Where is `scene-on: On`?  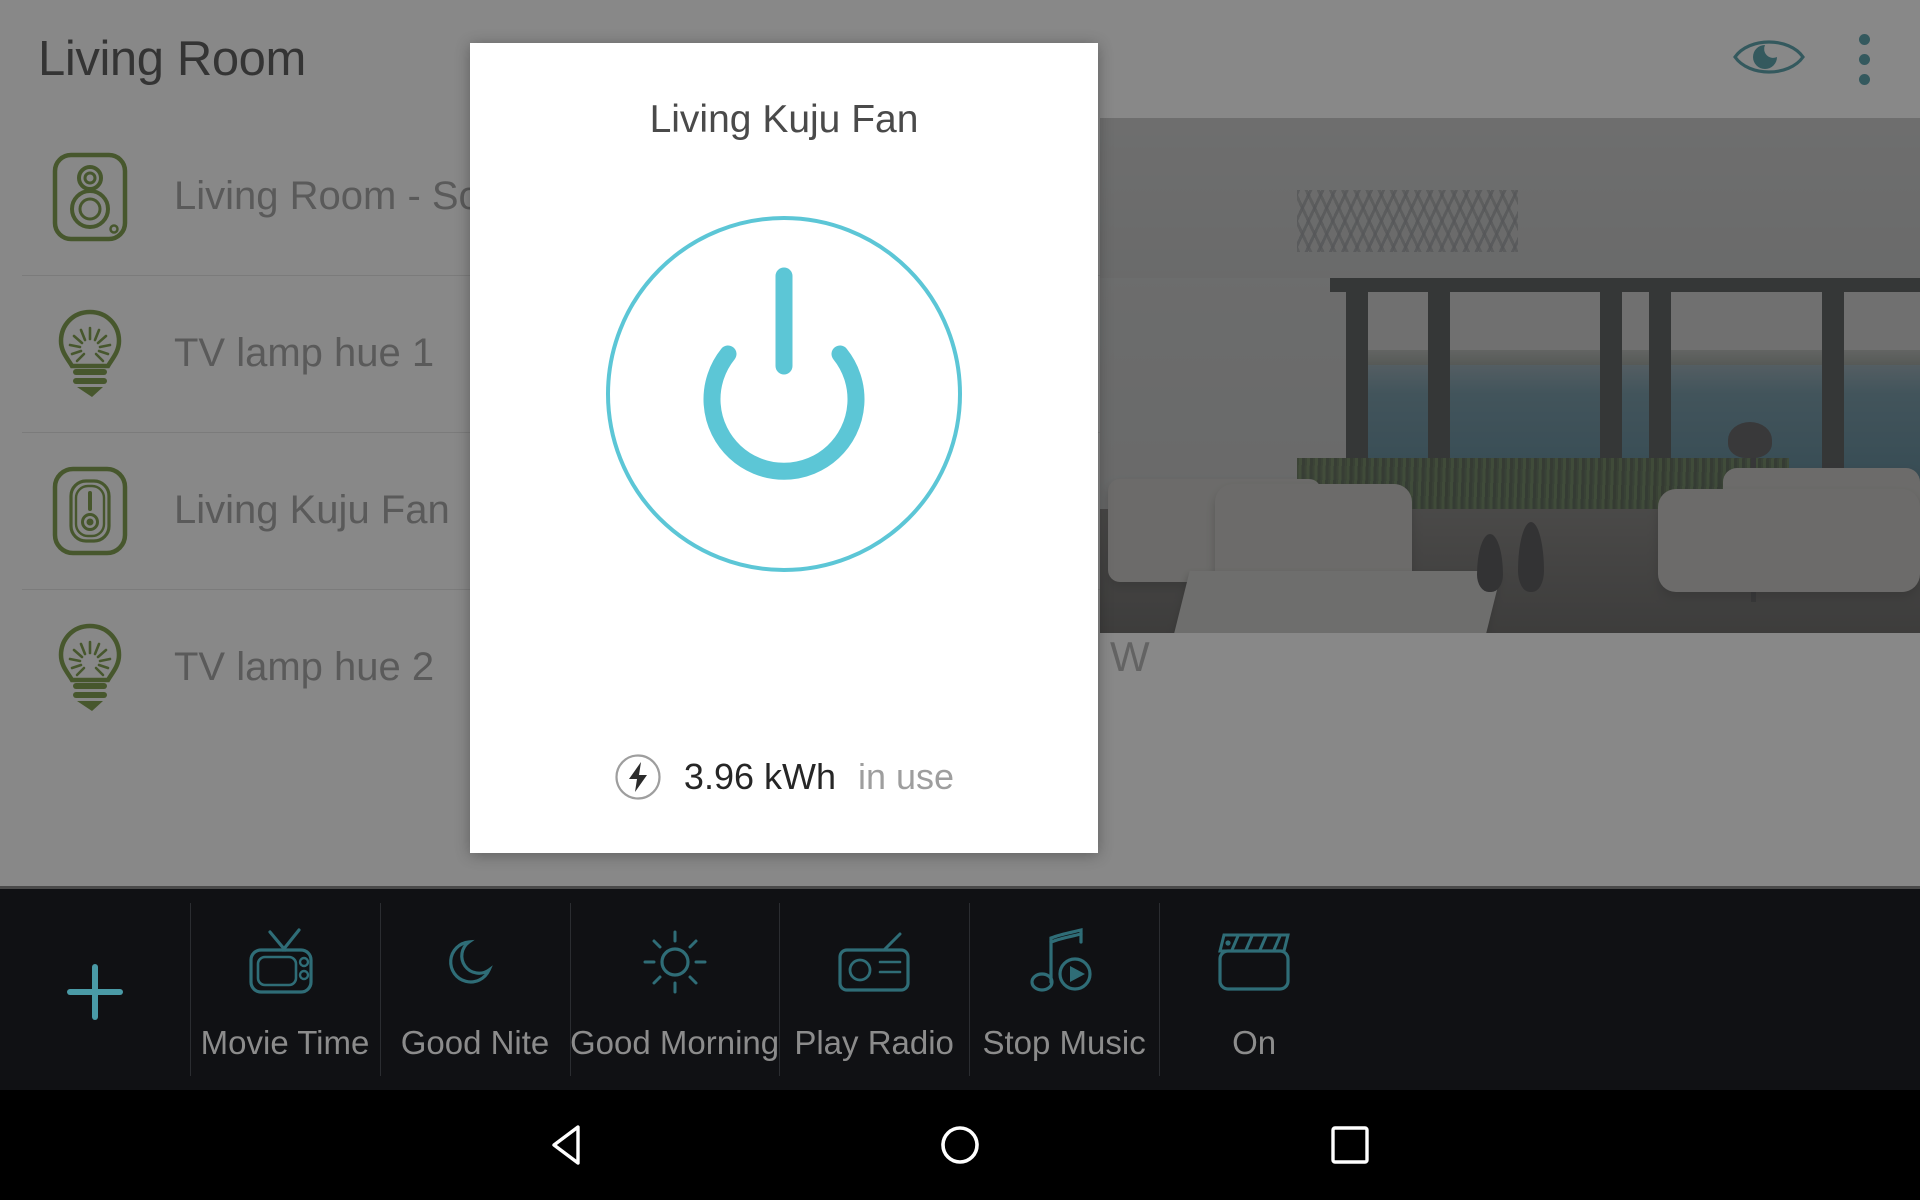
scene-on: On is located at coordinates (1254, 989).